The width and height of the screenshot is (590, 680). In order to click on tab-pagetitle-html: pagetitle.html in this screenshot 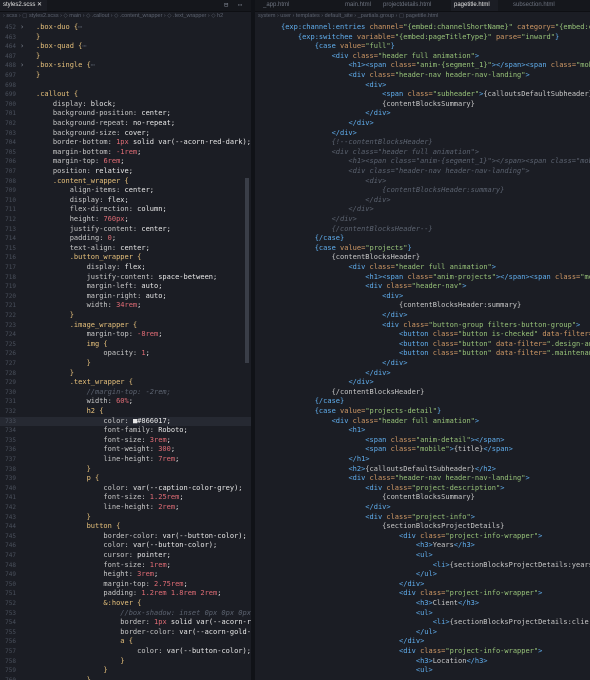, I will do `click(474, 5)`.